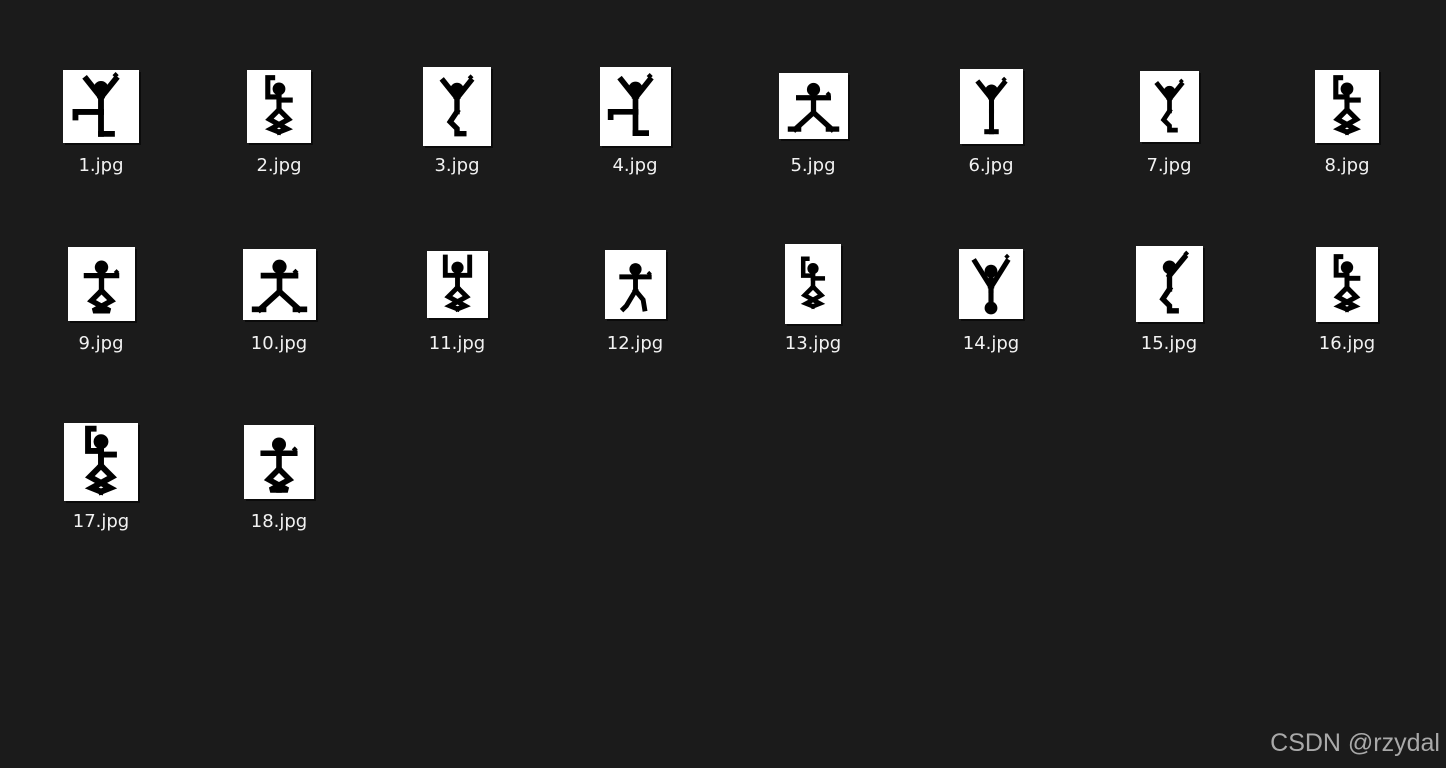  I want to click on file-item: 1.jpg, so click(101, 147).